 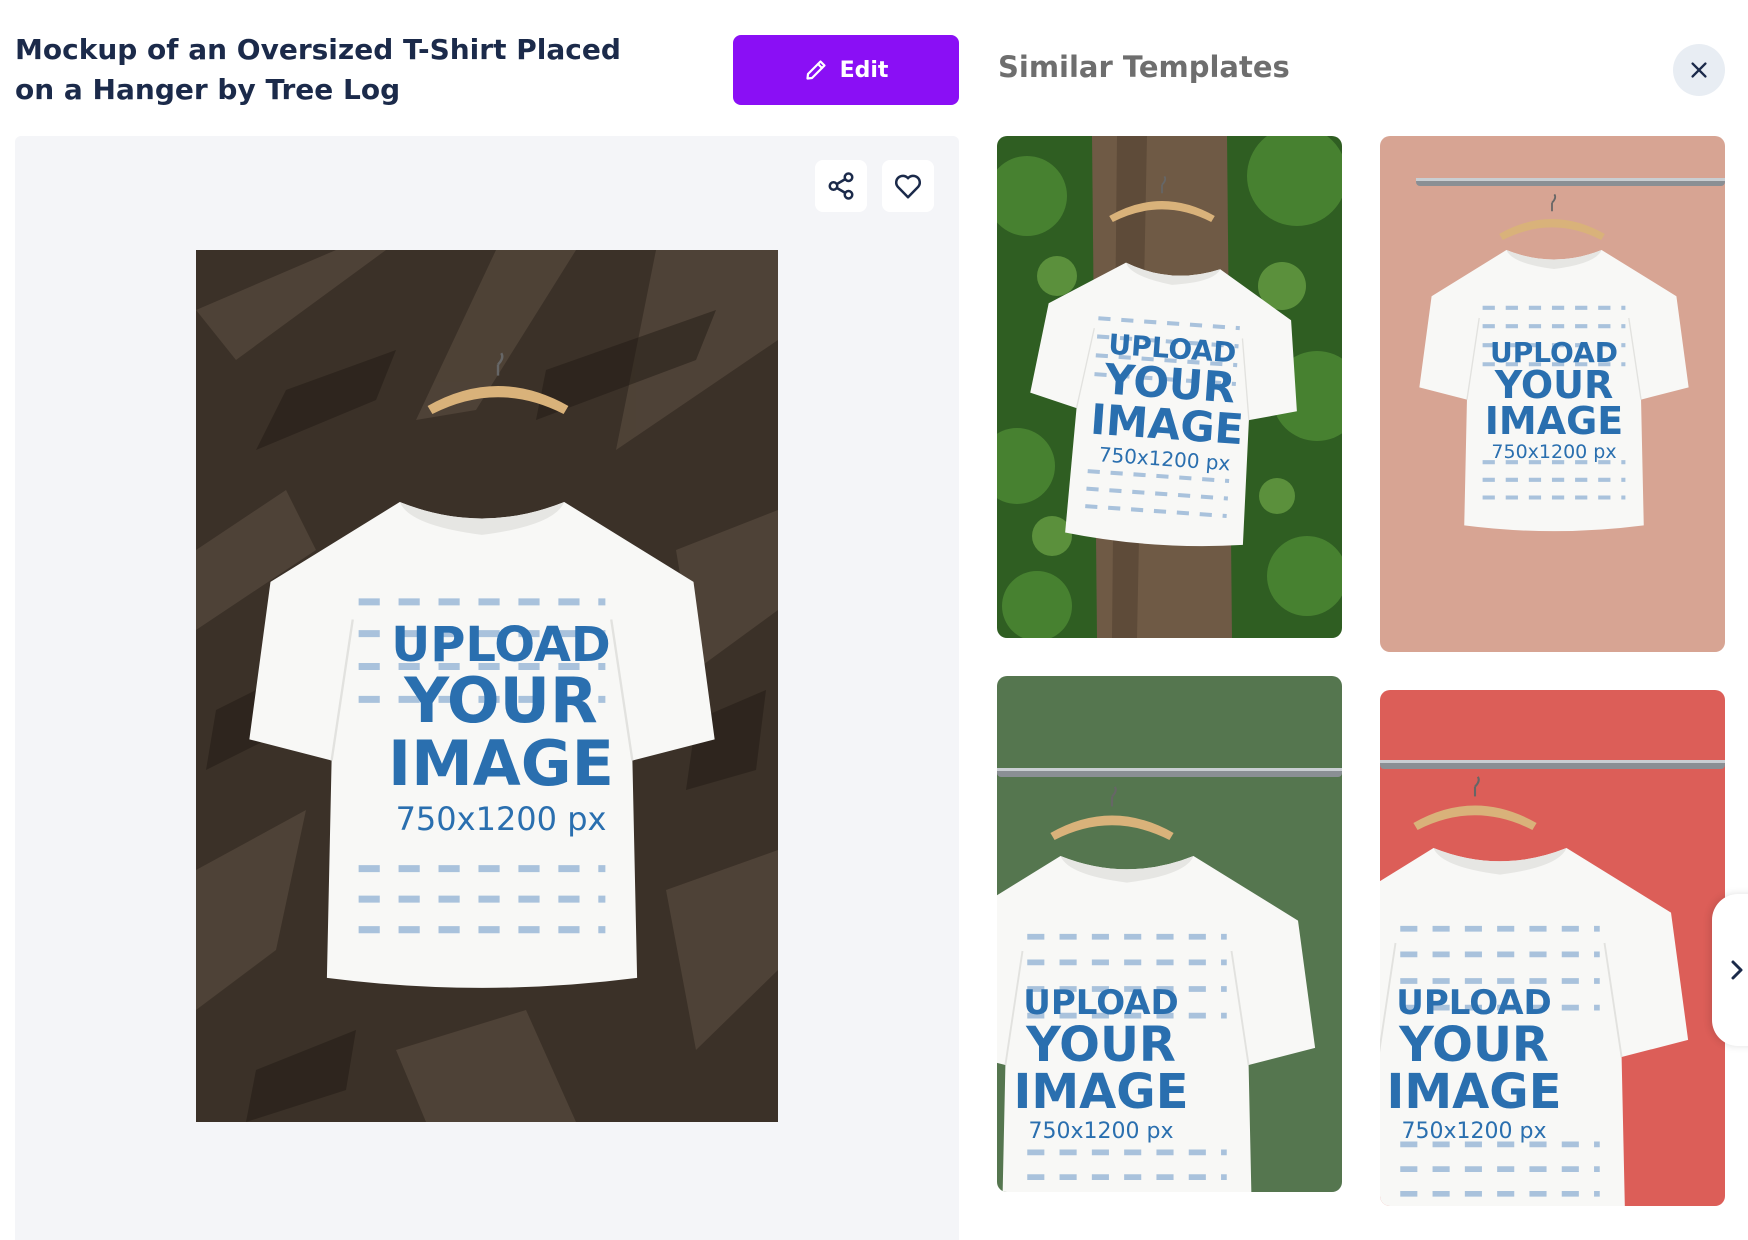 I want to click on close-icon, so click(x=1699, y=70).